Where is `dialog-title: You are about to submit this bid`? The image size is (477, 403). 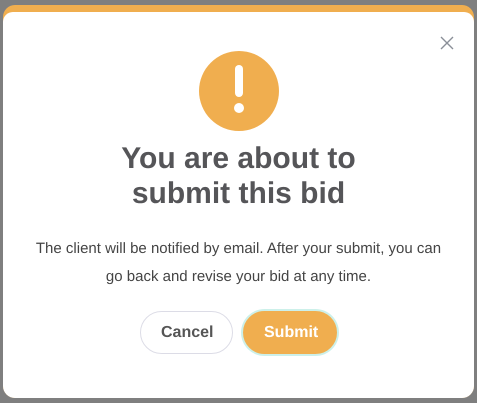 dialog-title: You are about to submit this bid is located at coordinates (238, 176).